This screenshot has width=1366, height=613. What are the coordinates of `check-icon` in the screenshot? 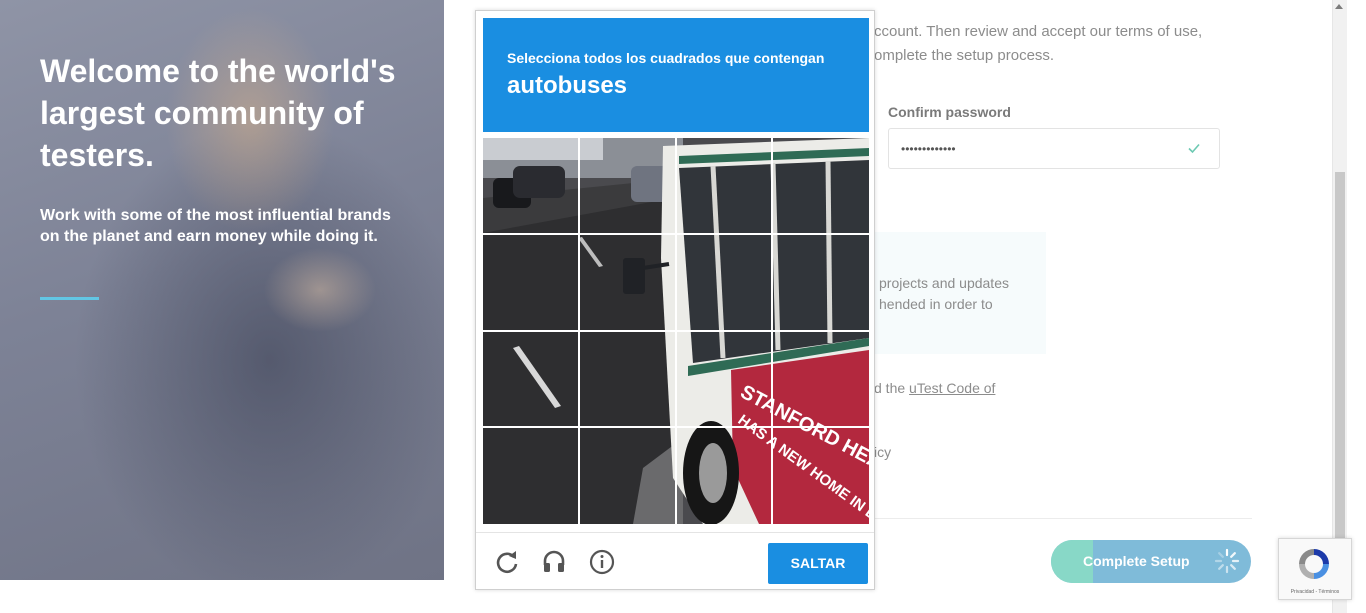 It's located at (1194, 148).